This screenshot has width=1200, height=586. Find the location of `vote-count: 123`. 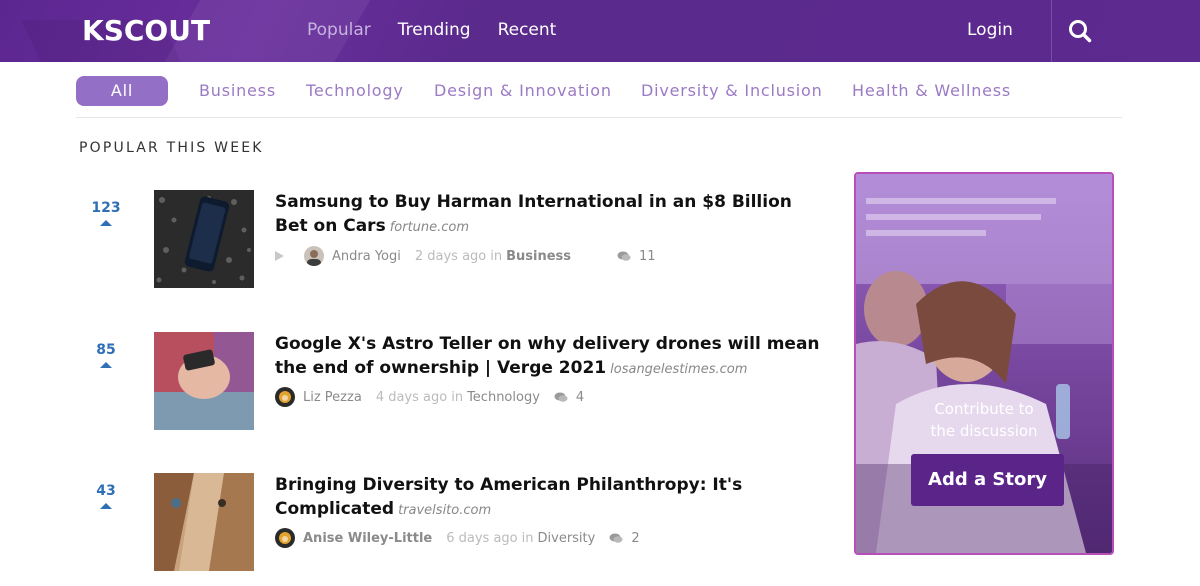

vote-count: 123 is located at coordinates (106, 208).